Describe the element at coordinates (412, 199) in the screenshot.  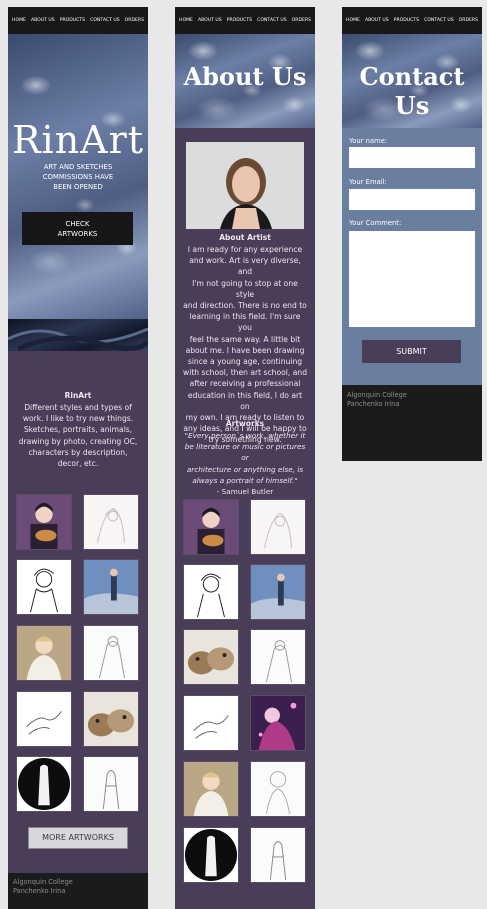
I see `email-field` at that location.